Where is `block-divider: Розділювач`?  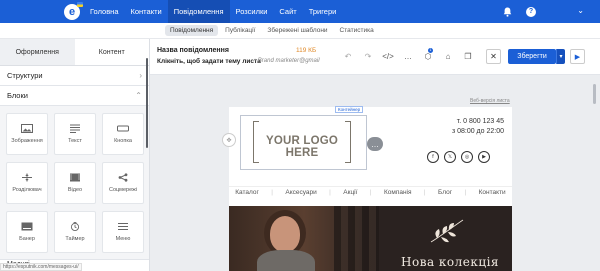
block-divider: Розділювач is located at coordinates (27, 183).